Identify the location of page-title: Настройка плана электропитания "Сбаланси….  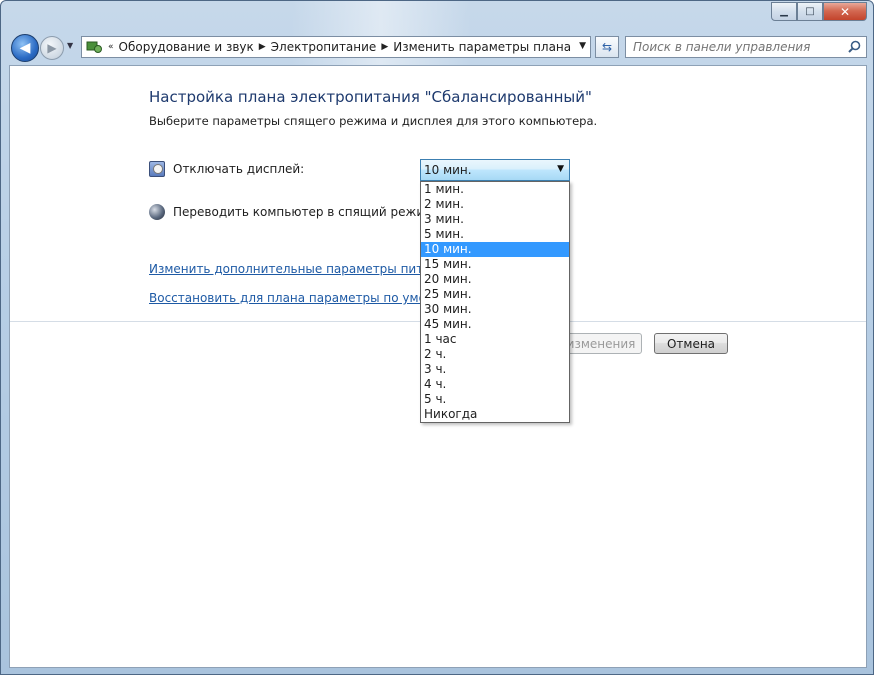
(370, 97).